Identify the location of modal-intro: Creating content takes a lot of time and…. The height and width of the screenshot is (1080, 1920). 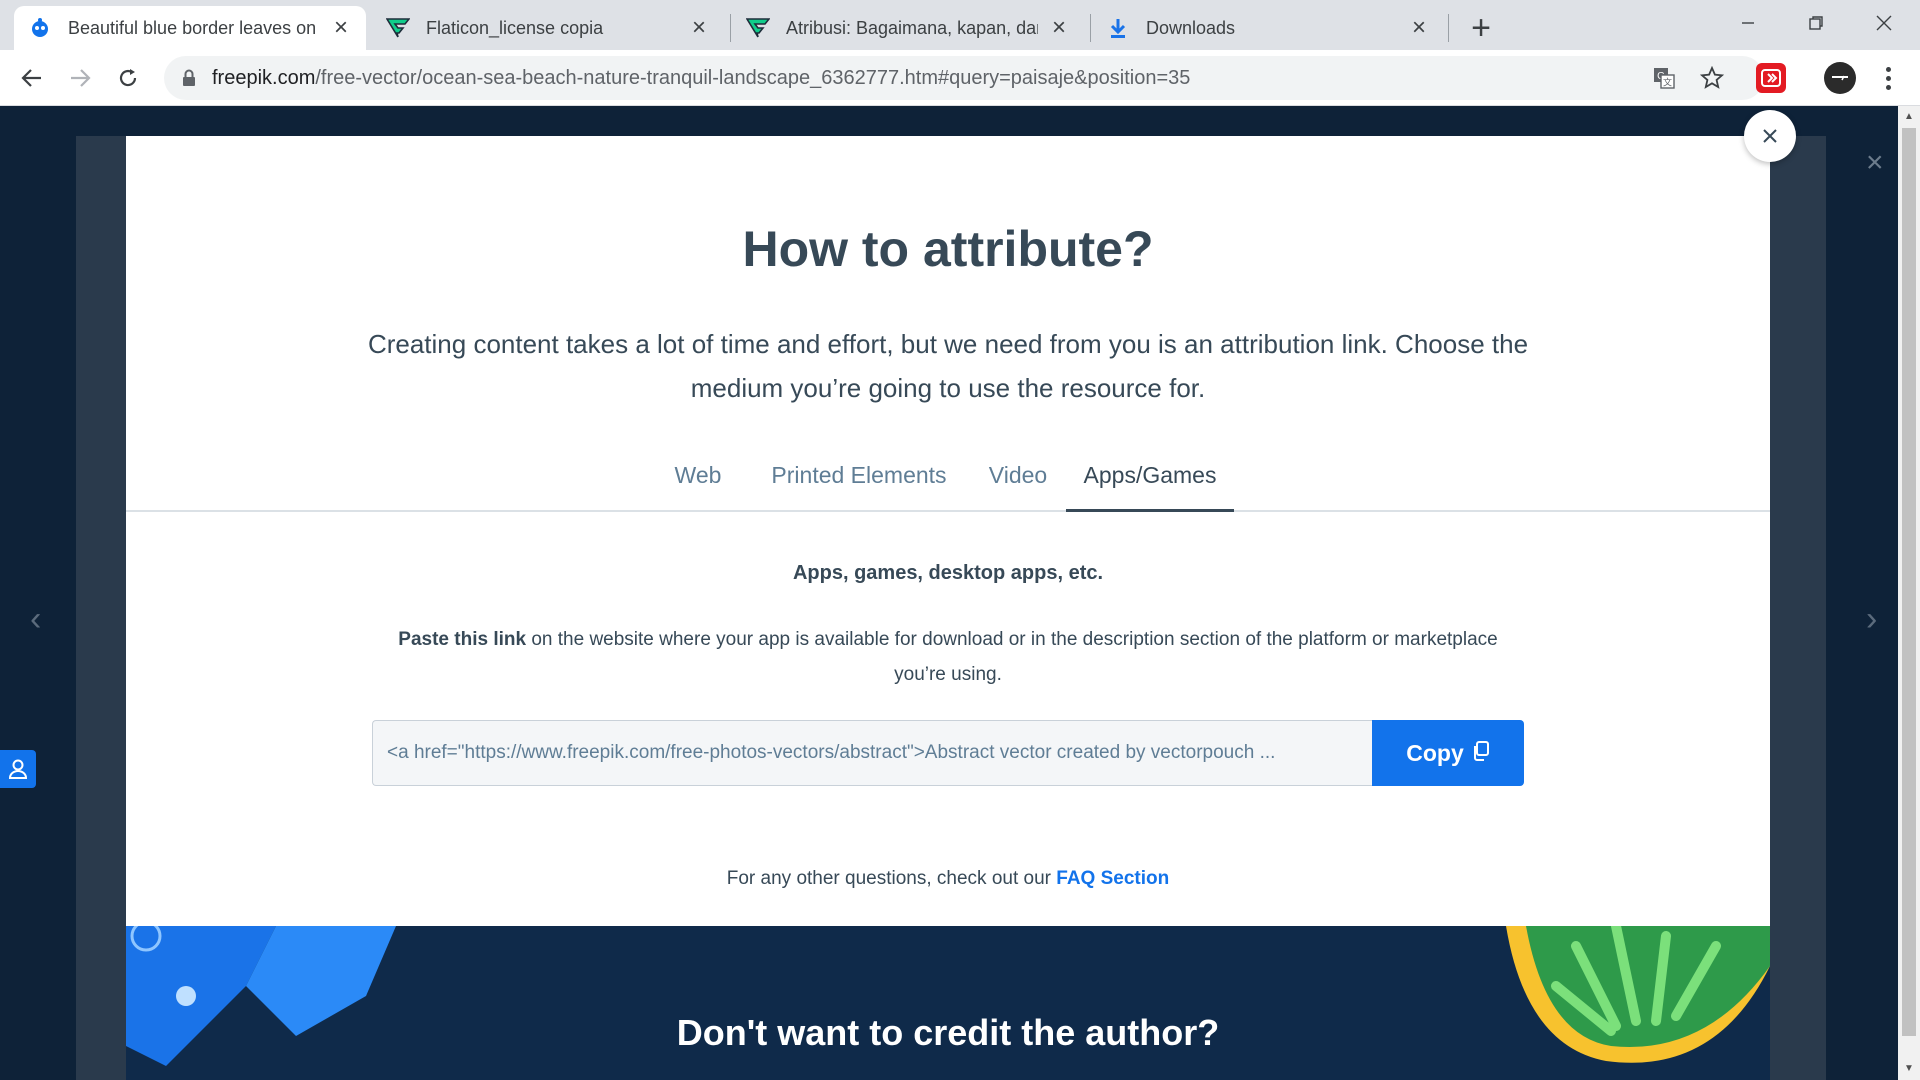
(948, 366).